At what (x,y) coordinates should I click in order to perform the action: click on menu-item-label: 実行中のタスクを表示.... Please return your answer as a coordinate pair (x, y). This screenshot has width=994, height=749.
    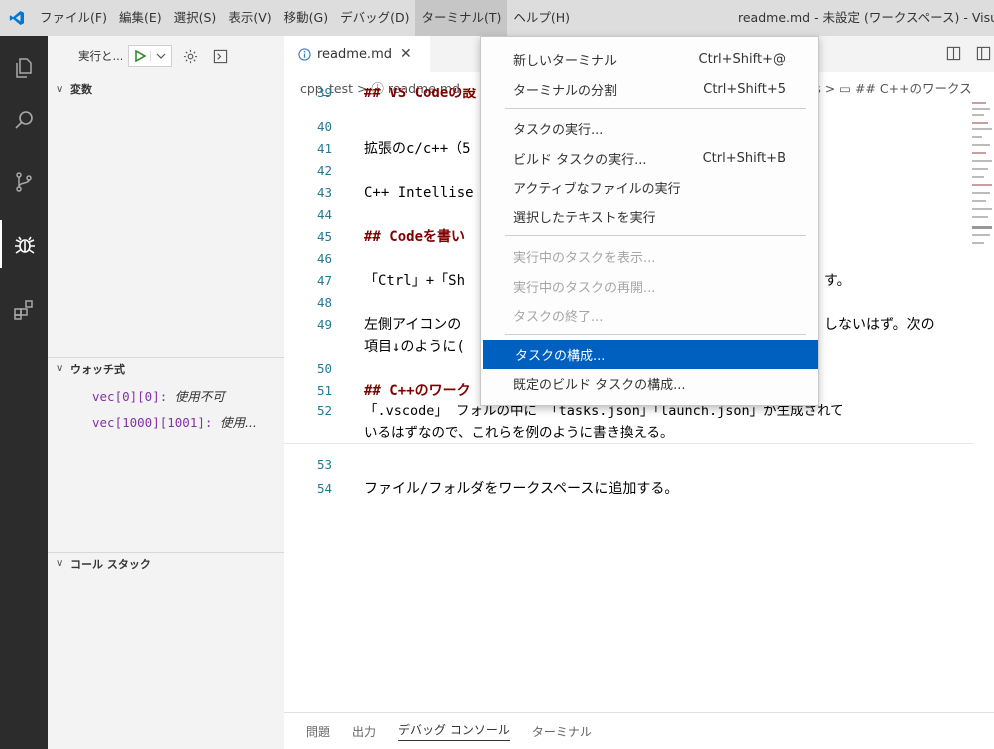
    Looking at the image, I should click on (584, 258).